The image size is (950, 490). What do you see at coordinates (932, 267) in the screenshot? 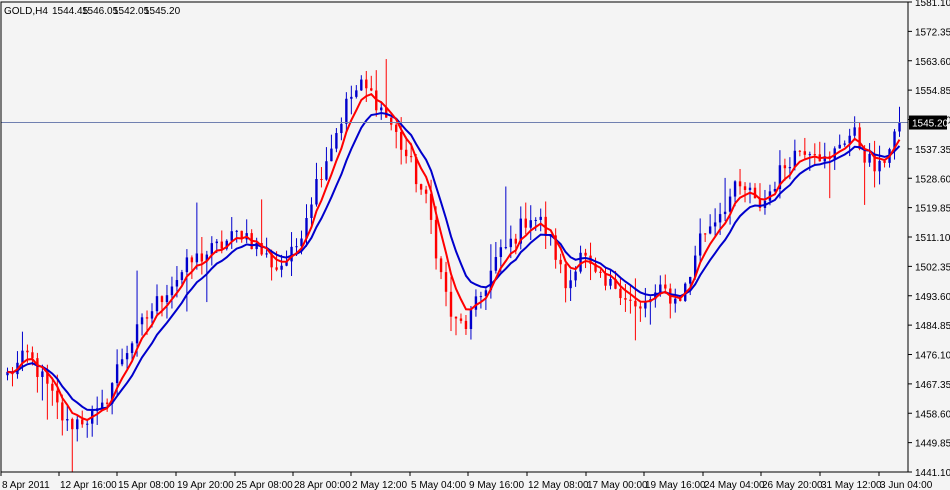
I see `y-tick-label: 1502.35` at bounding box center [932, 267].